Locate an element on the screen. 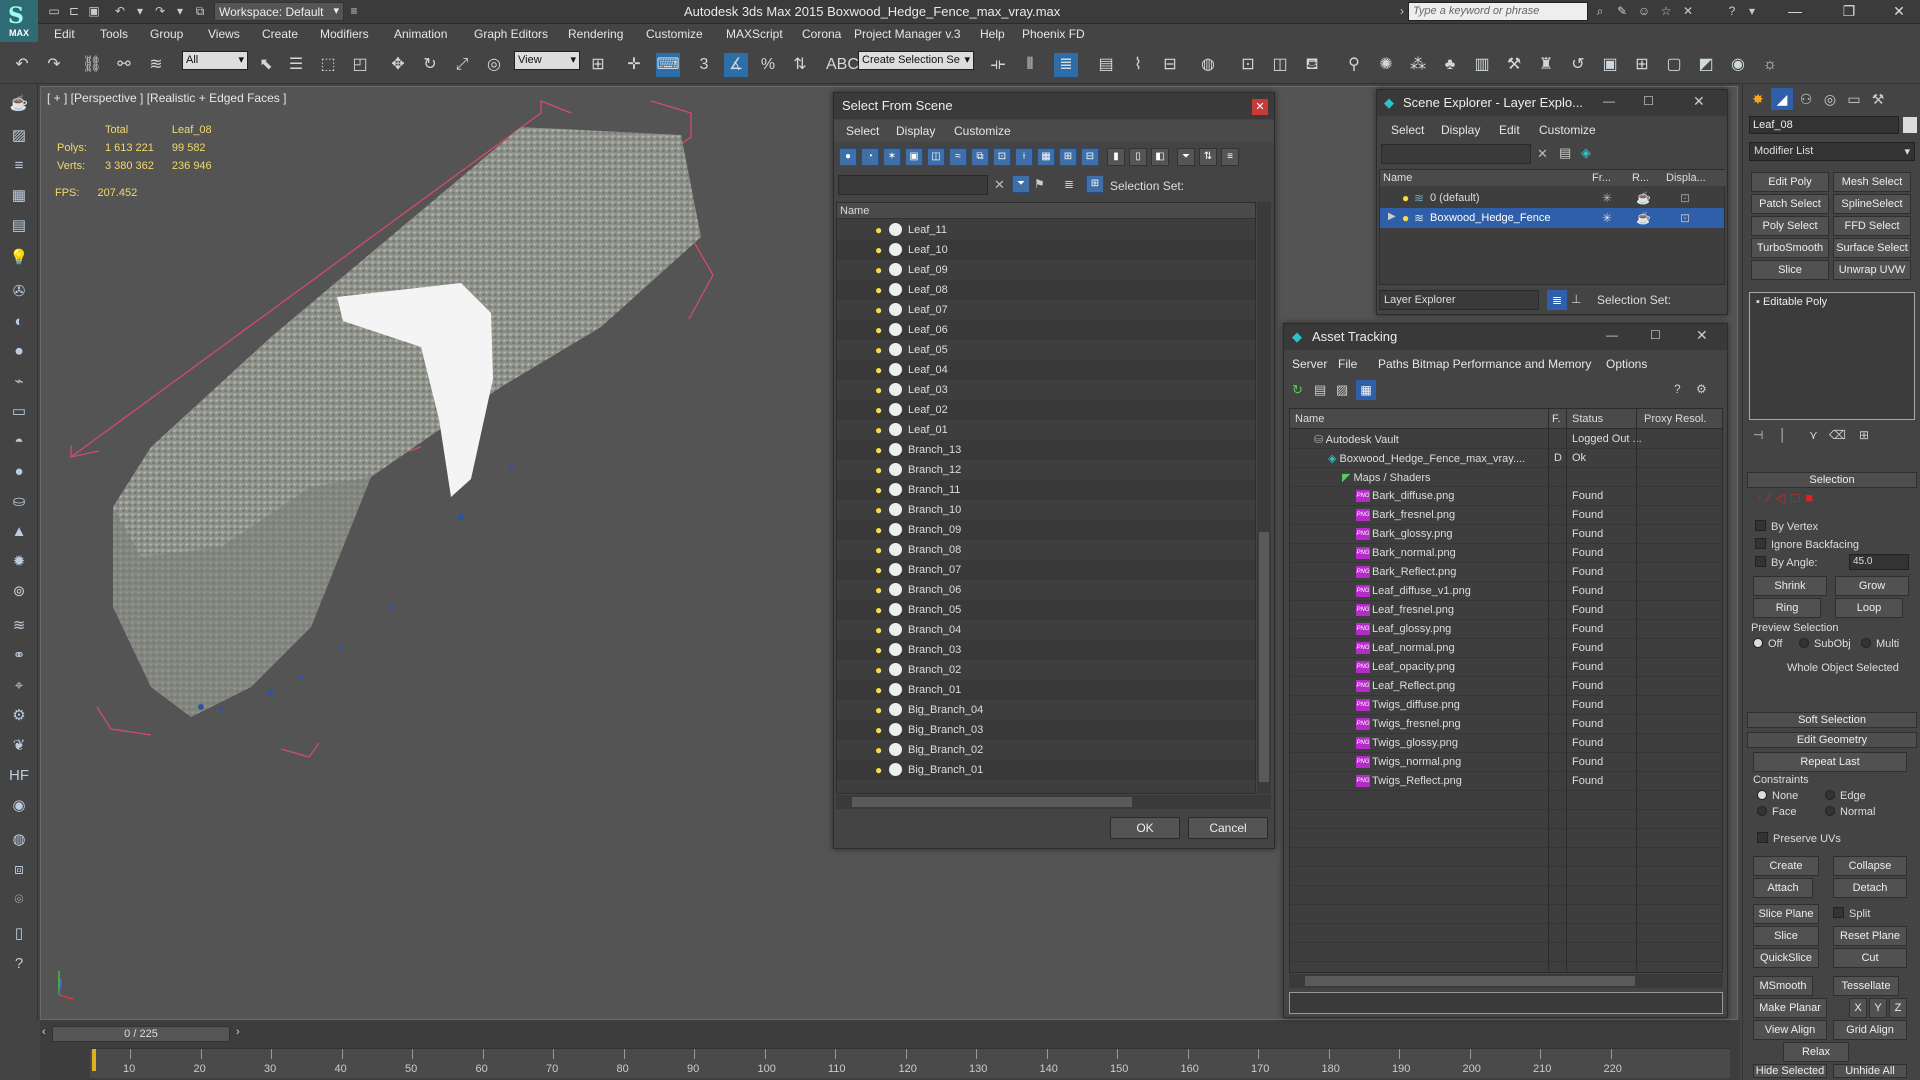  cone-icon: ▲ is located at coordinates (19, 532).